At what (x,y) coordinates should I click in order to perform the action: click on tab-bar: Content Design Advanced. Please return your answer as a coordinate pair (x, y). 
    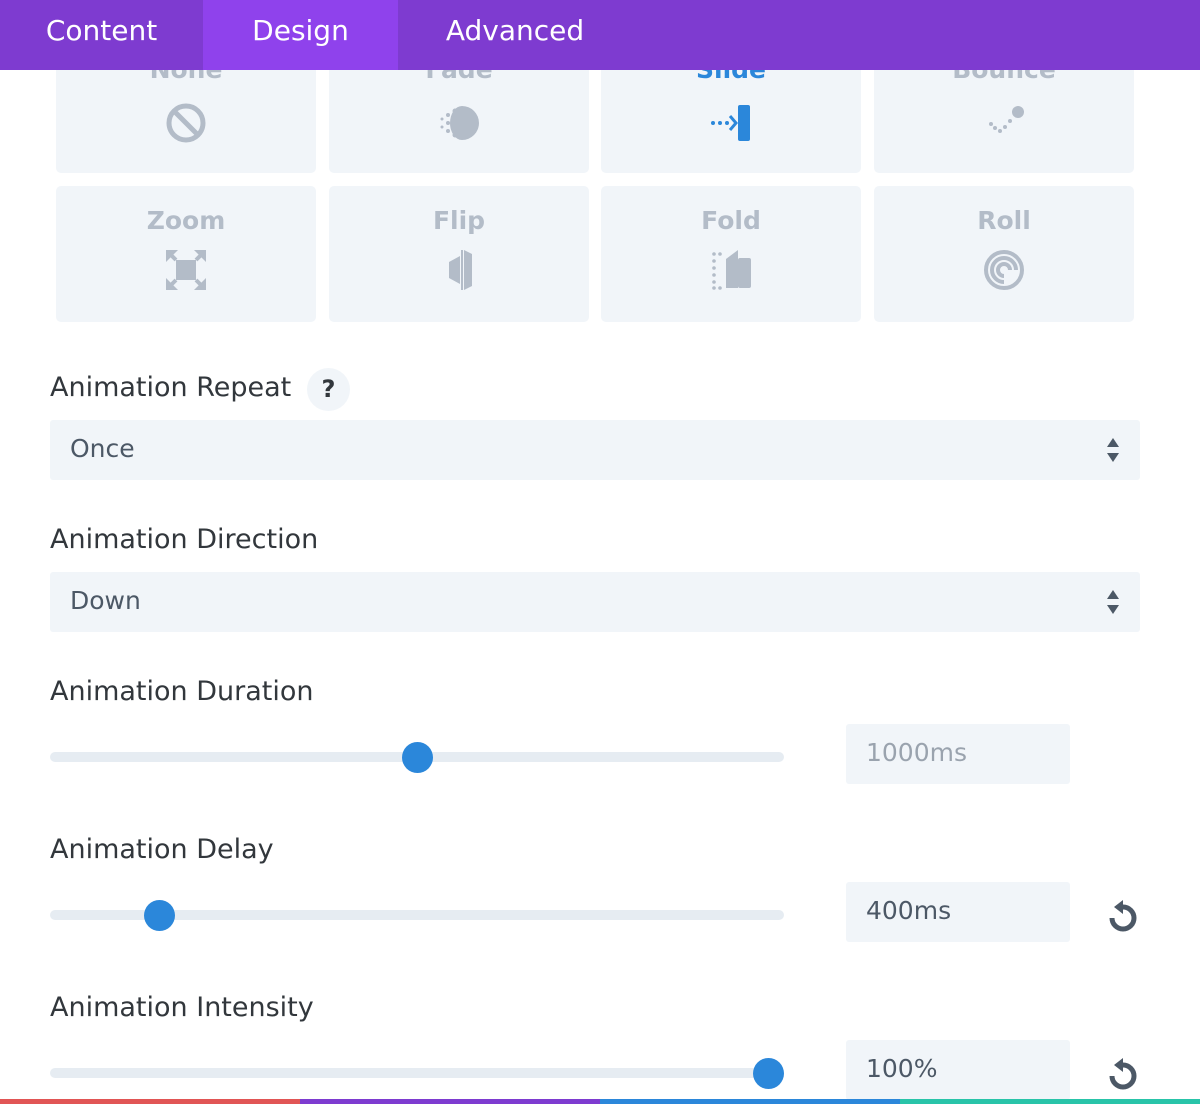
    Looking at the image, I should click on (600, 35).